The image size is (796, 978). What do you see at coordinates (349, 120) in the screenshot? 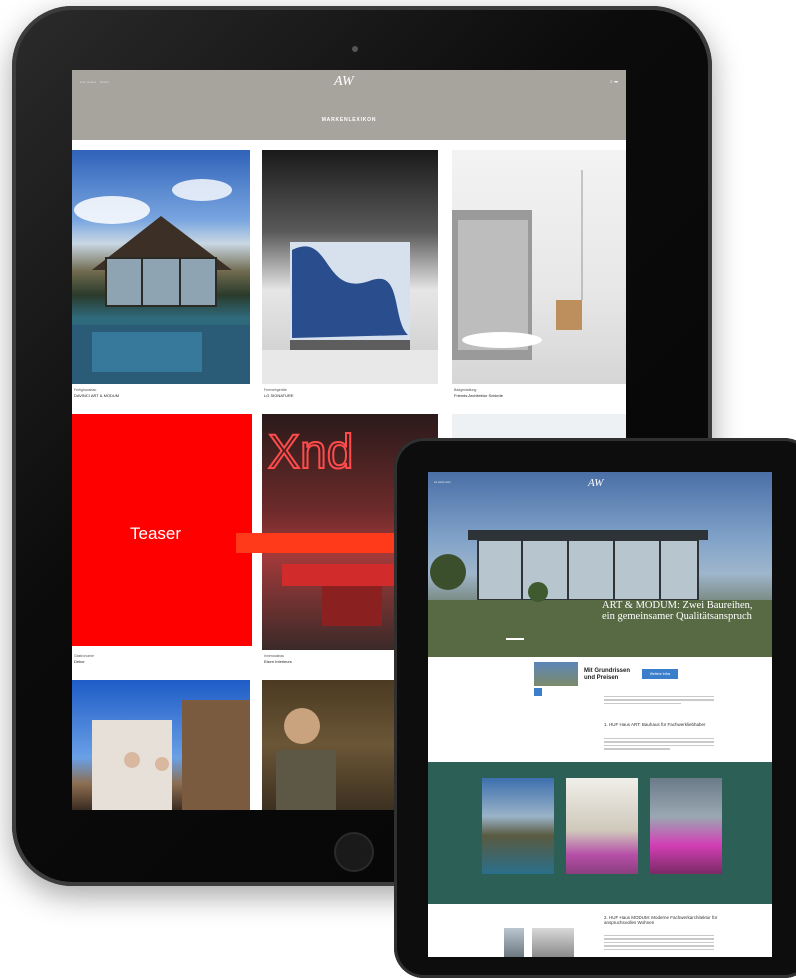
I see `page-title: MARKENLEXIKON` at bounding box center [349, 120].